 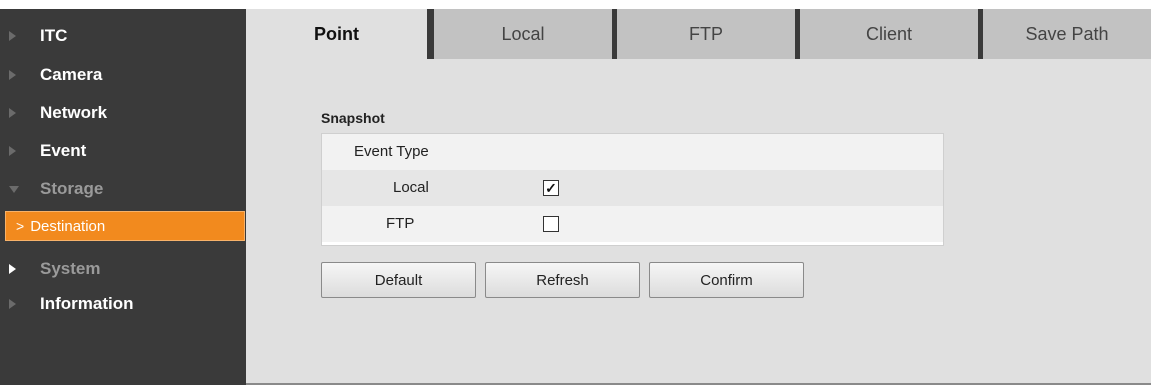 I want to click on sidebar-item-label: System, so click(x=70, y=268).